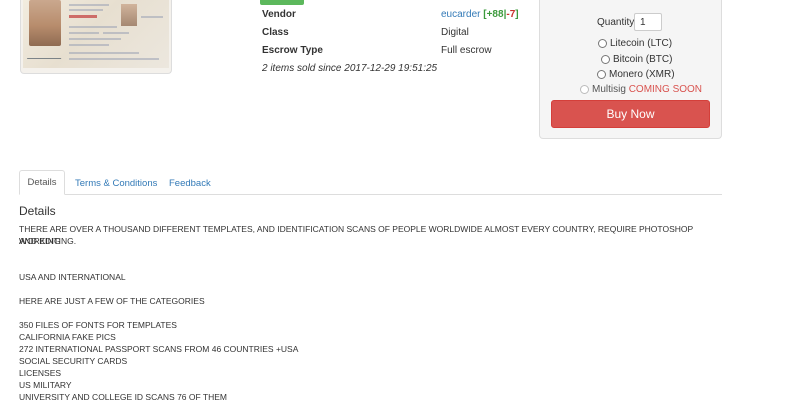 This screenshot has height=403, width=800. I want to click on class-label: Class, so click(275, 32).